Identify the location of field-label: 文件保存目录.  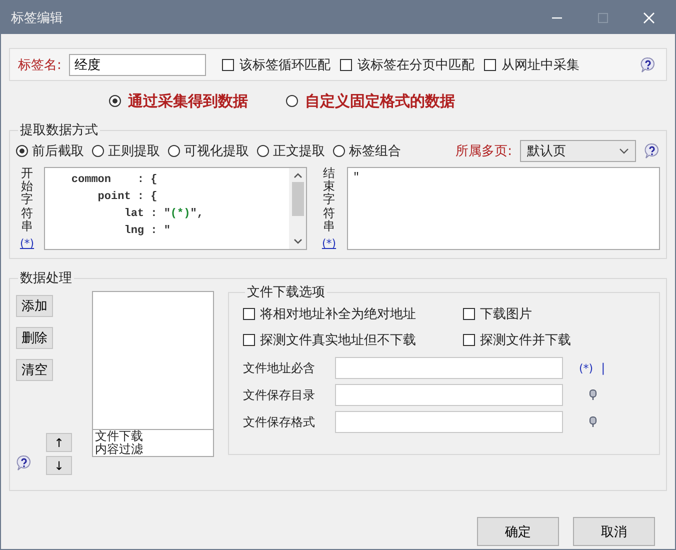
(279, 395).